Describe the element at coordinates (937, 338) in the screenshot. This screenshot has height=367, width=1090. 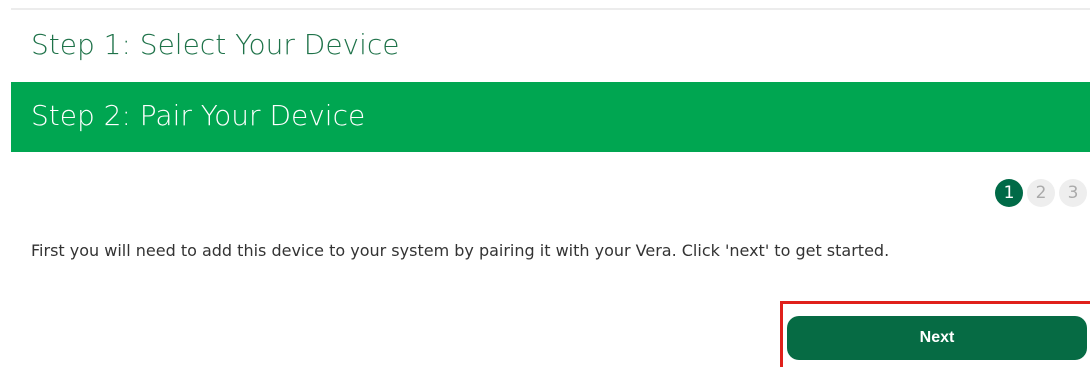
I see `next-button: Next` at that location.